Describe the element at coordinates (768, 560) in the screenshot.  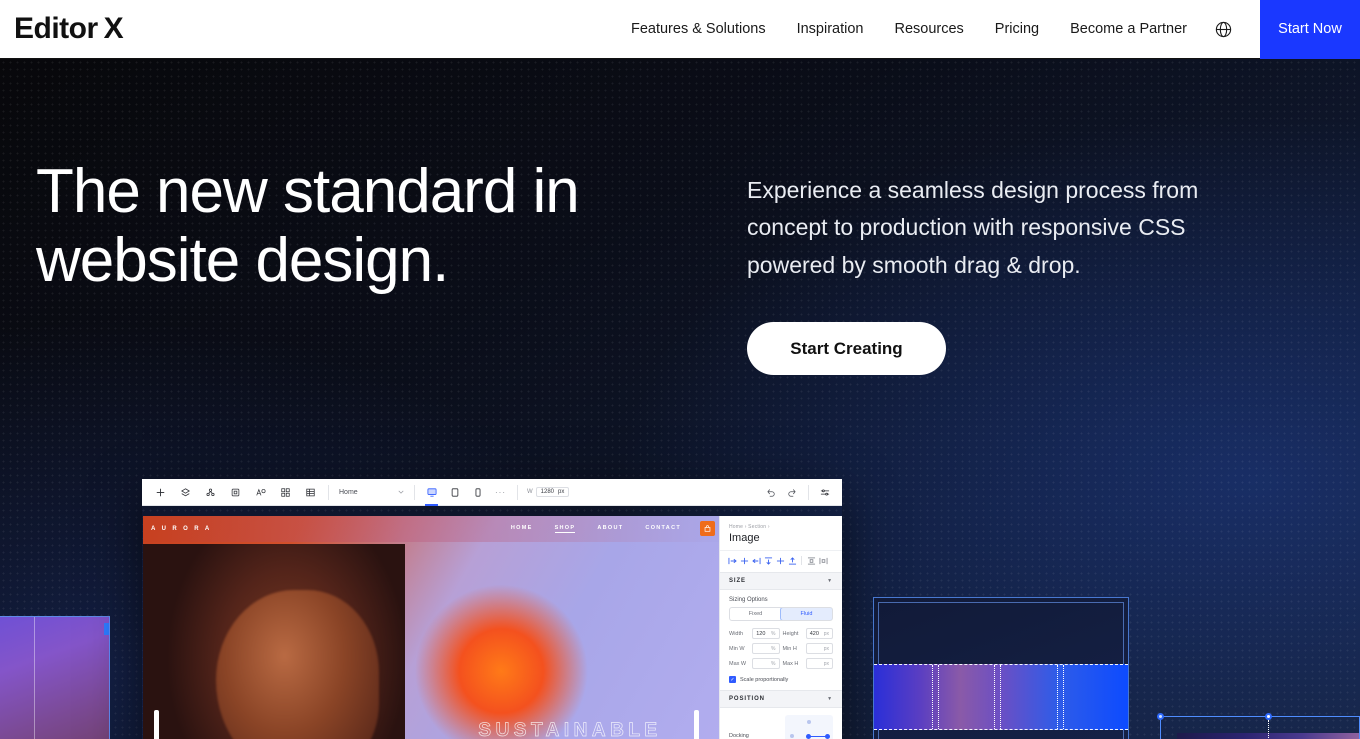
I see `align-top-icon` at that location.